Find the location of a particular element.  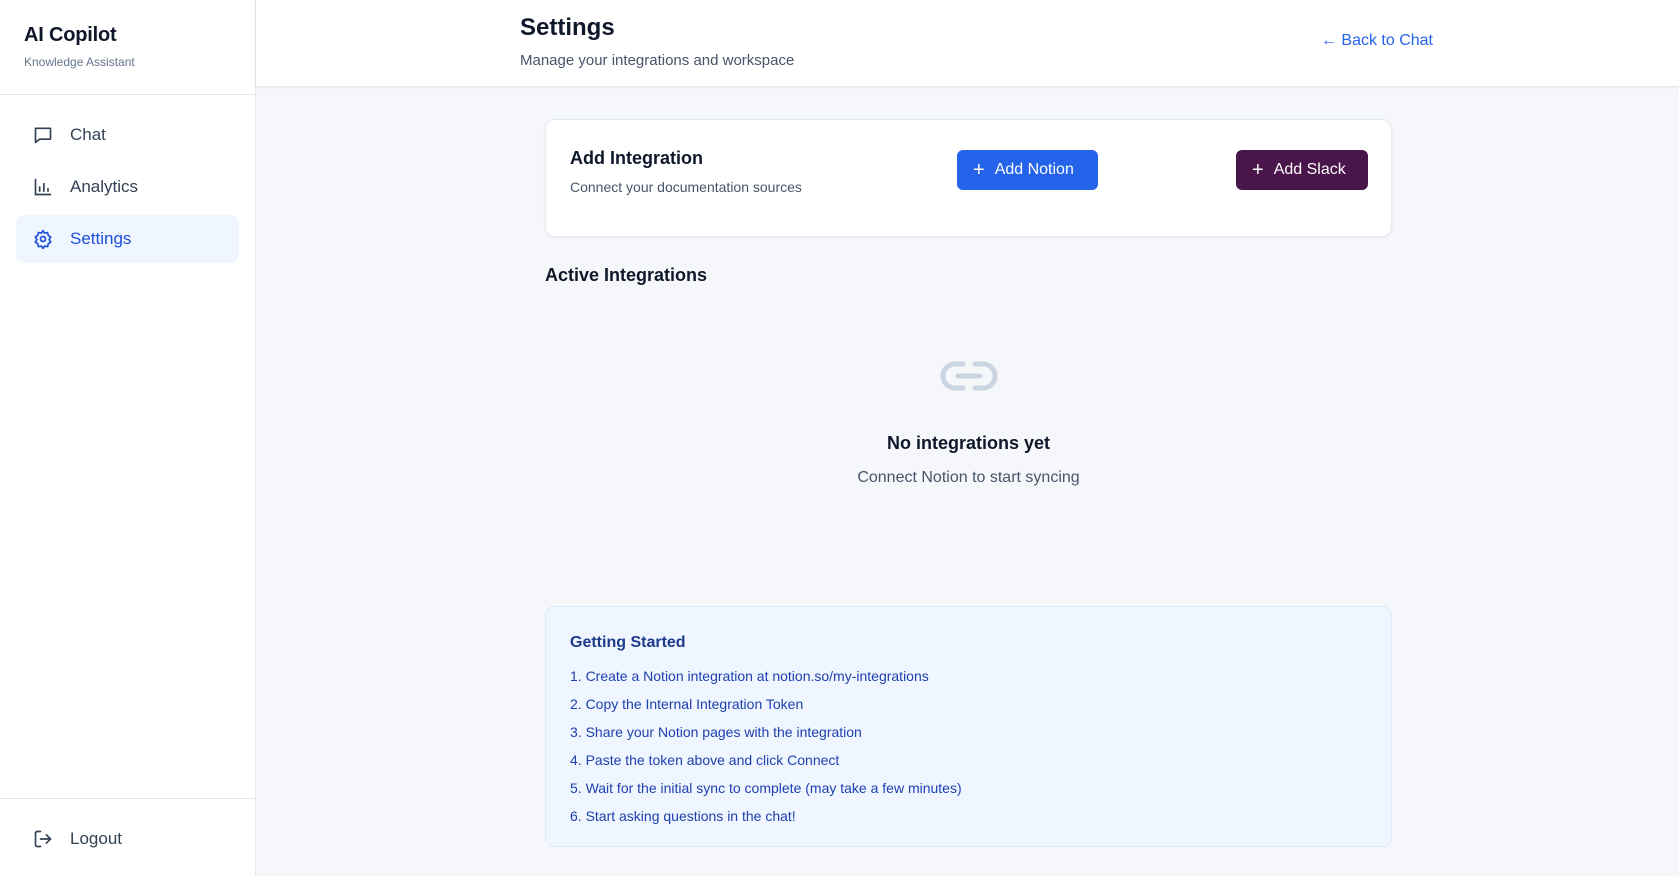

sidebar-item-label: Settings is located at coordinates (101, 238).